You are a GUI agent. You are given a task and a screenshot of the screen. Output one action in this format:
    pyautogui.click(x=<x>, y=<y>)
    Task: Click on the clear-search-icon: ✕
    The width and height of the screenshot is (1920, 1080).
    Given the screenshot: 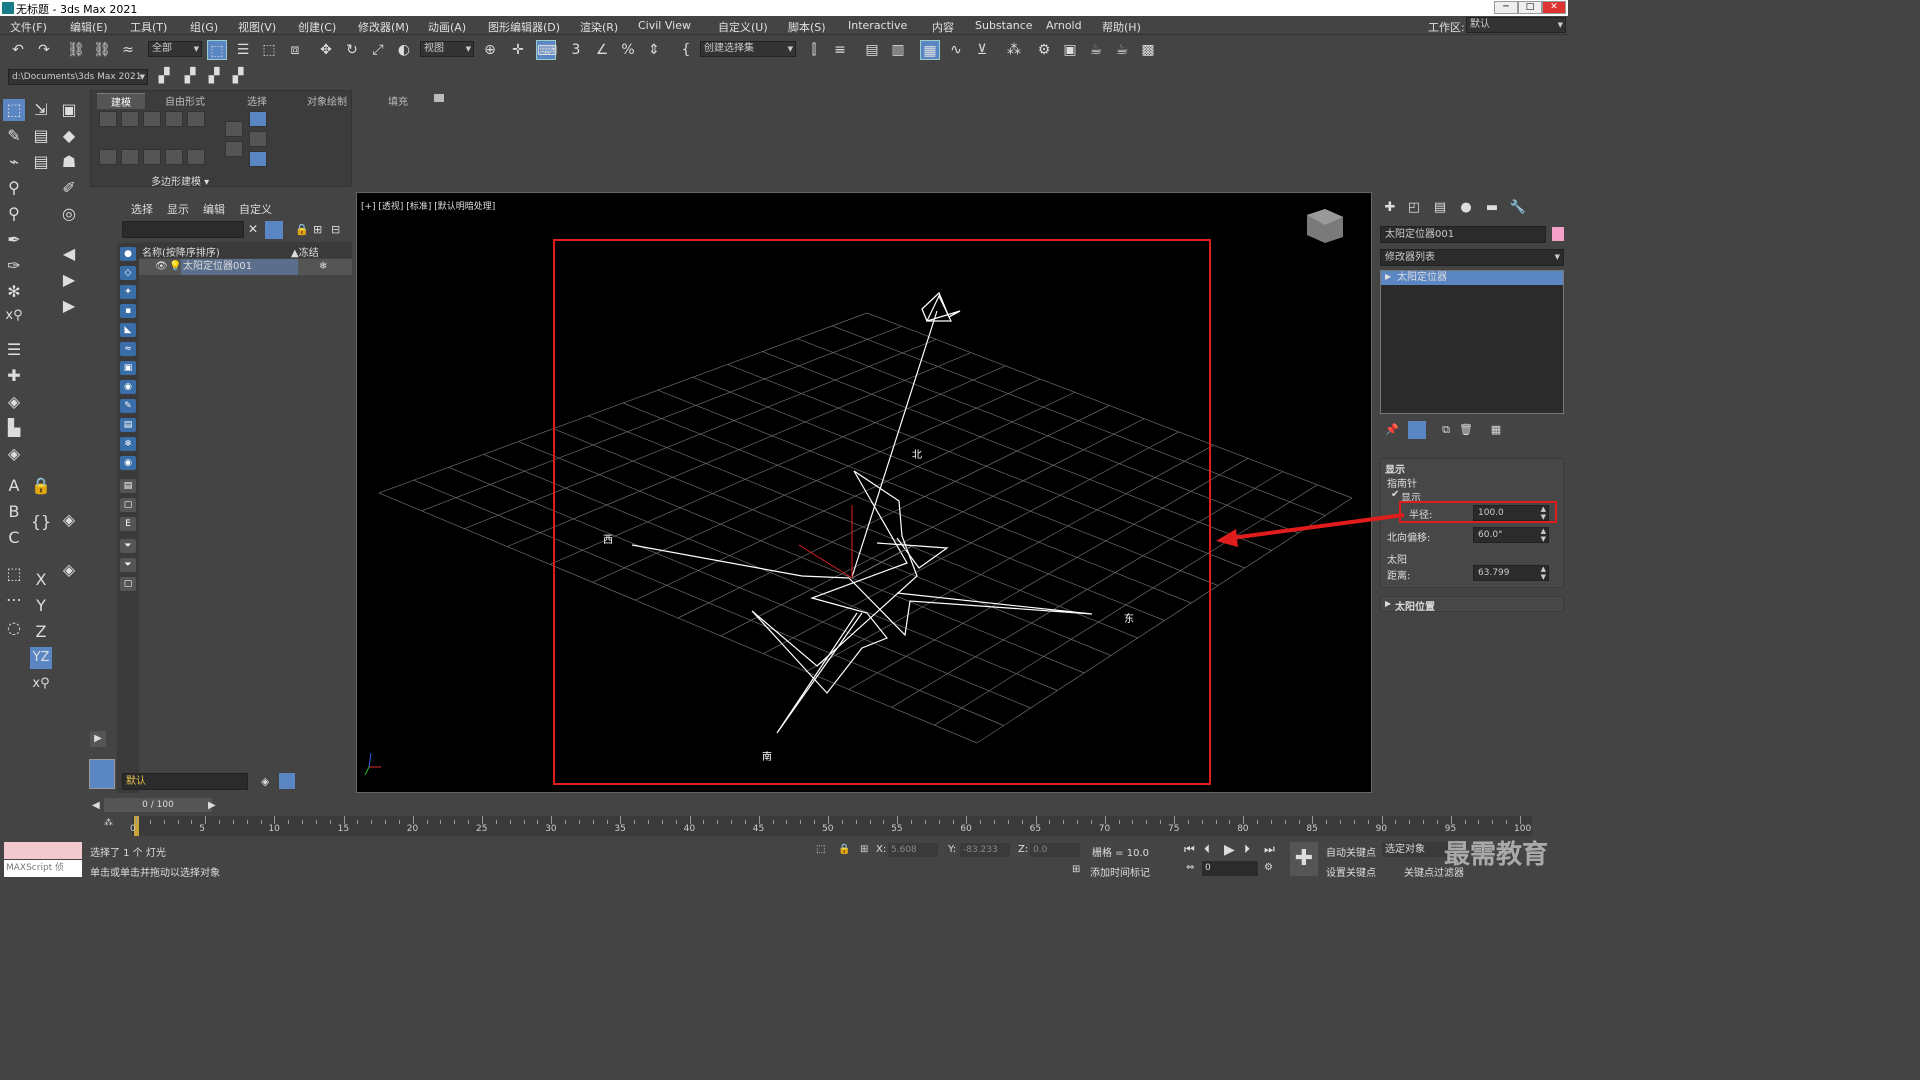 What is the action you would take?
    pyautogui.click(x=253, y=229)
    